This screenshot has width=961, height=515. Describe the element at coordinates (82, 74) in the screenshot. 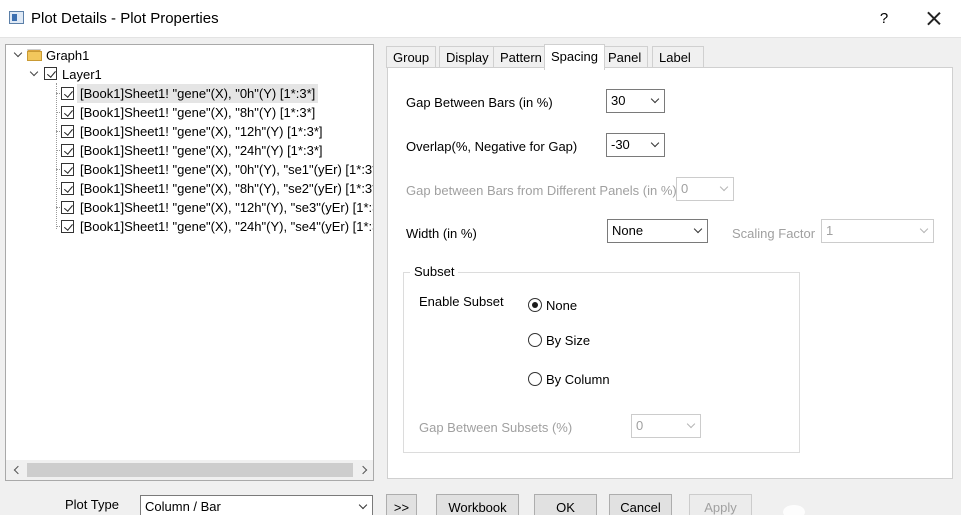

I see `tree-item-layer: Layer1` at that location.